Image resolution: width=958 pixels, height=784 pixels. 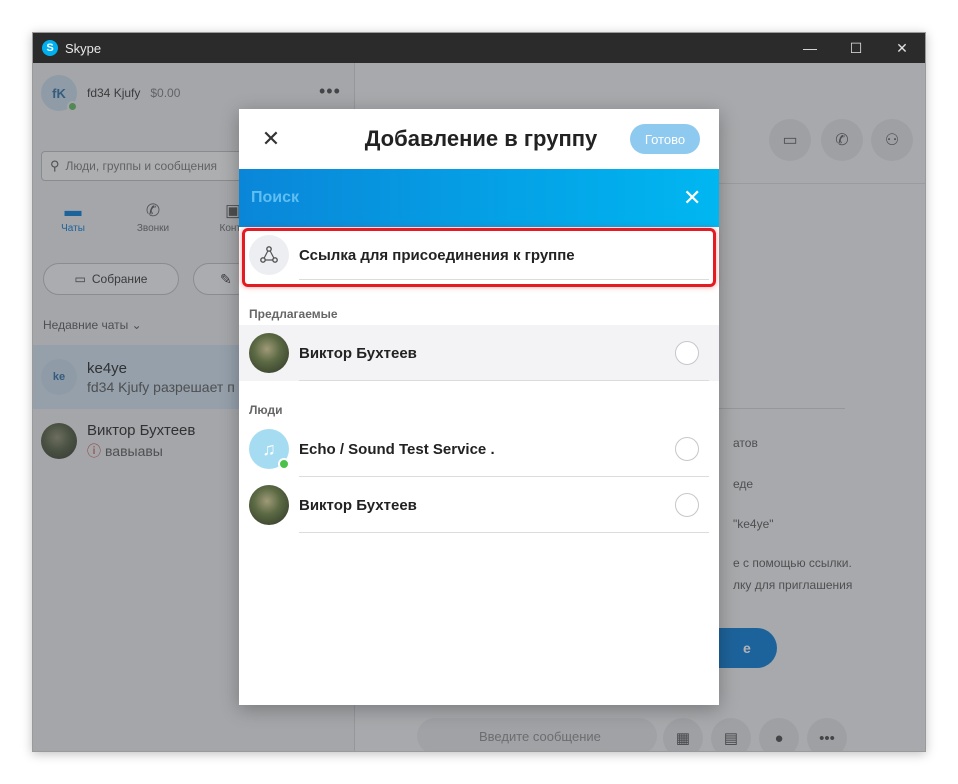 I want to click on close-window-button: ✕, so click(x=902, y=48).